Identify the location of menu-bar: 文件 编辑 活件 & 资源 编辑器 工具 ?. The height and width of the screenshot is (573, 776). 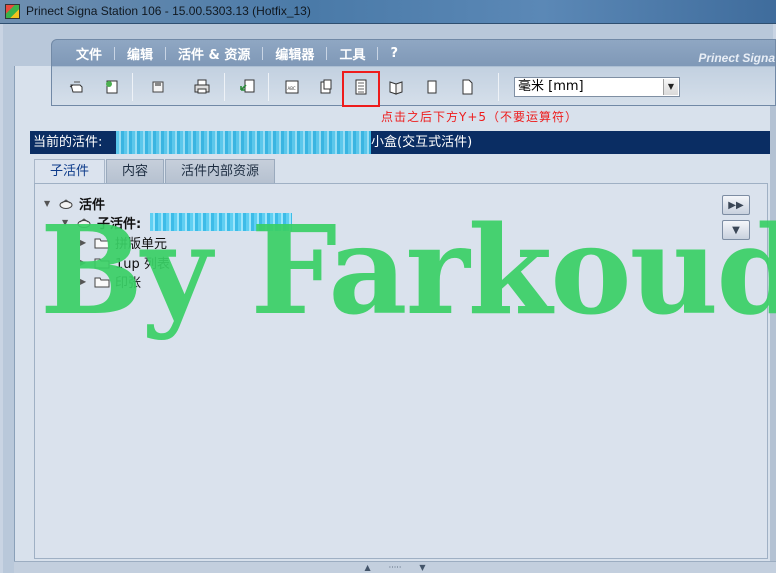
(413, 53).